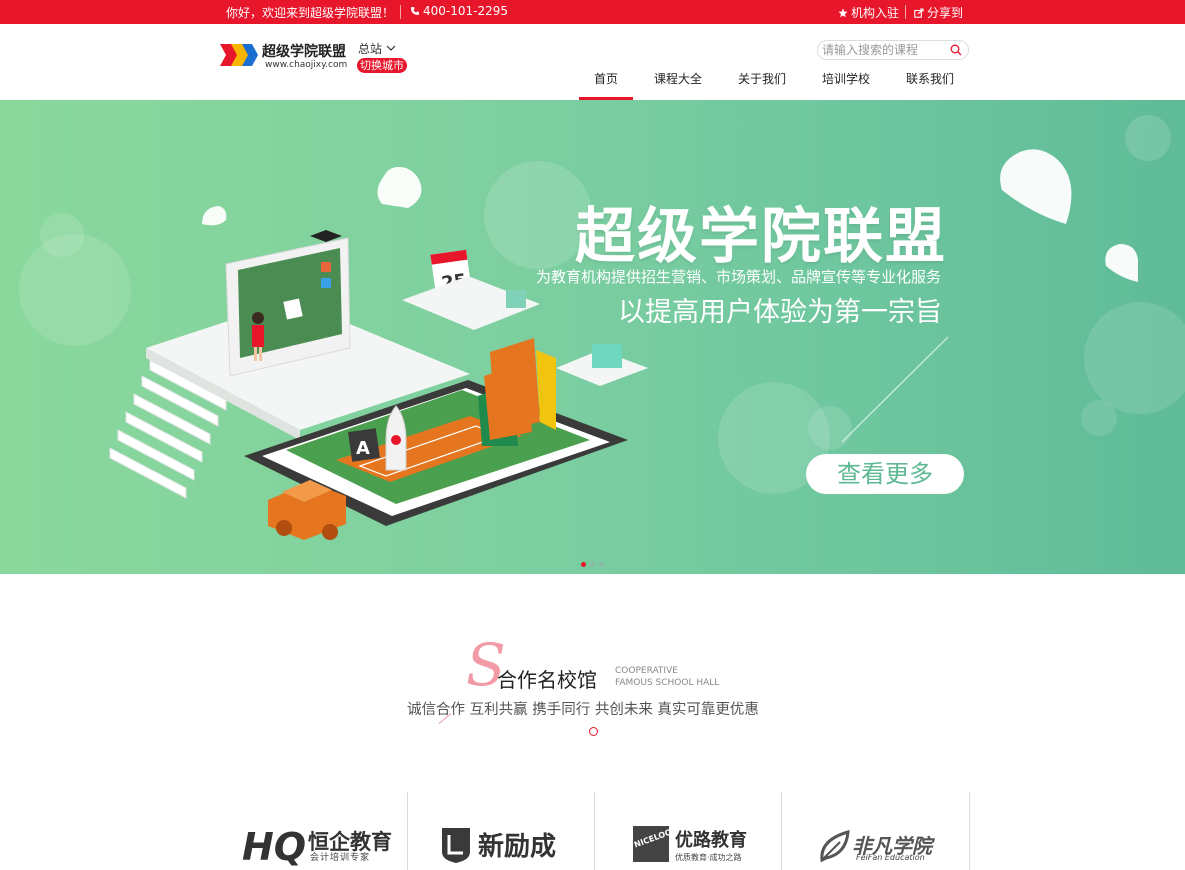 This screenshot has width=1185, height=870. Describe the element at coordinates (956, 50) in the screenshot. I see `search-icon` at that location.